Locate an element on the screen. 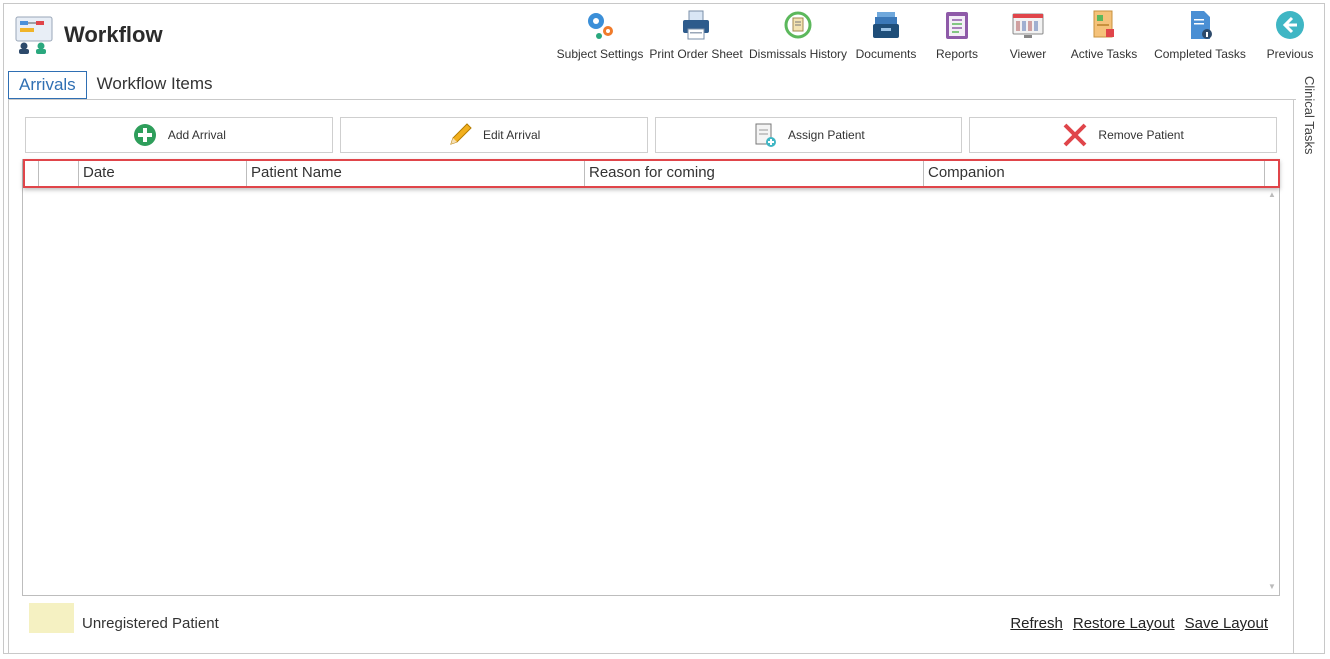 The image size is (1330, 659). scroll-up-icon: ▲ is located at coordinates (1272, 194).